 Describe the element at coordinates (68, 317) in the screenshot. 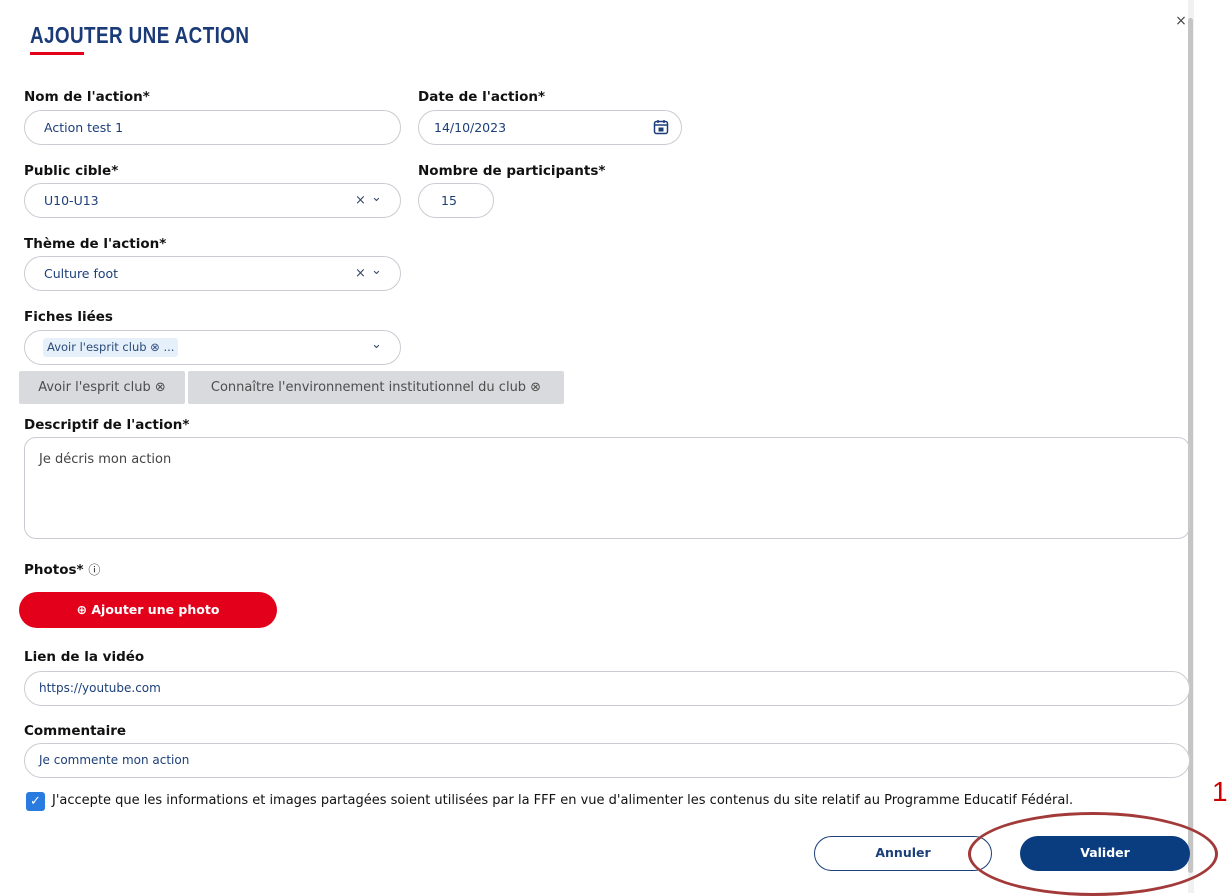

I see `fiches-label: Fiches liées` at that location.